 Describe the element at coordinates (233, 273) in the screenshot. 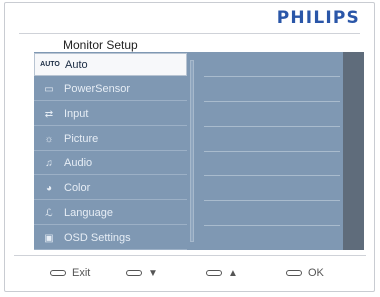

I see `up-arrow-icon: ▲` at that location.